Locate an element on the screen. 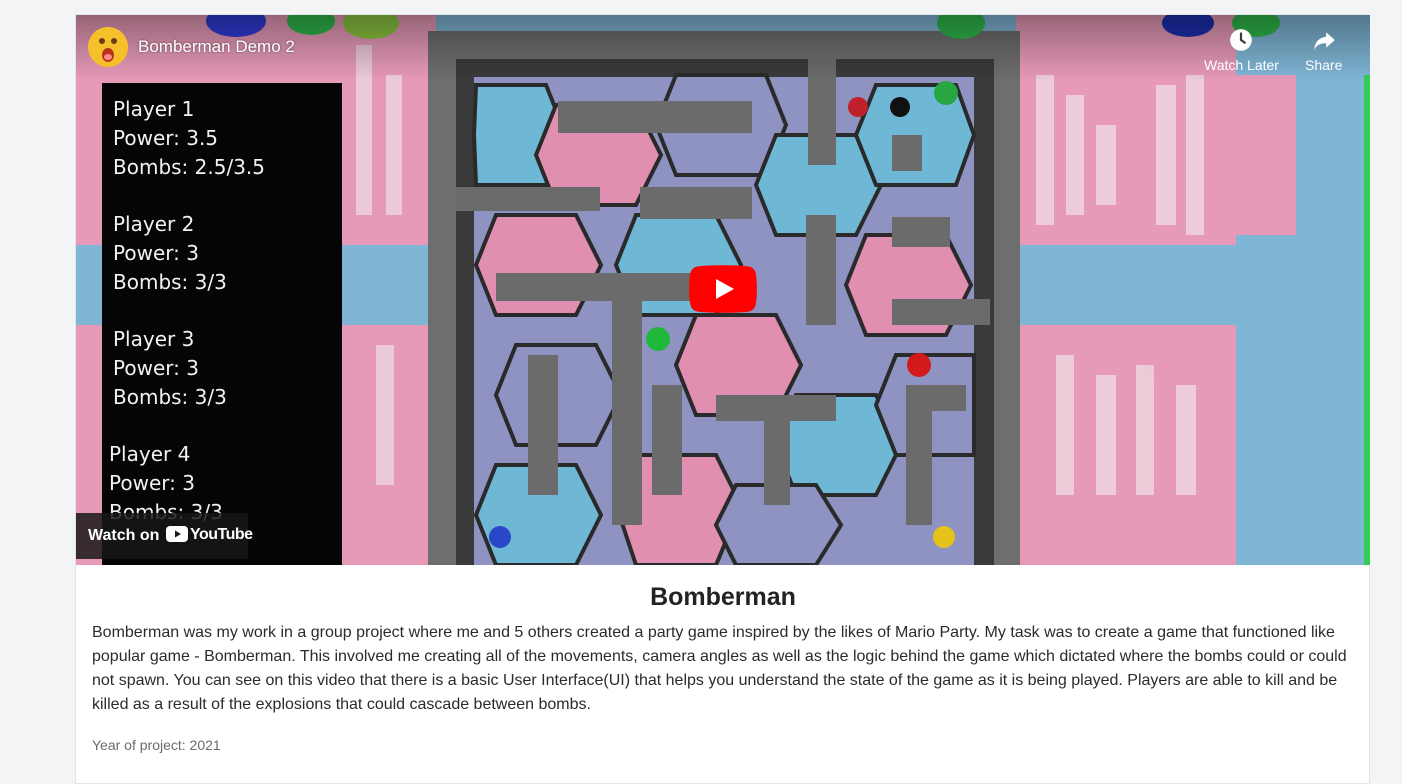 The image size is (1402, 784). hud-player-name: Player 3 is located at coordinates (154, 339).